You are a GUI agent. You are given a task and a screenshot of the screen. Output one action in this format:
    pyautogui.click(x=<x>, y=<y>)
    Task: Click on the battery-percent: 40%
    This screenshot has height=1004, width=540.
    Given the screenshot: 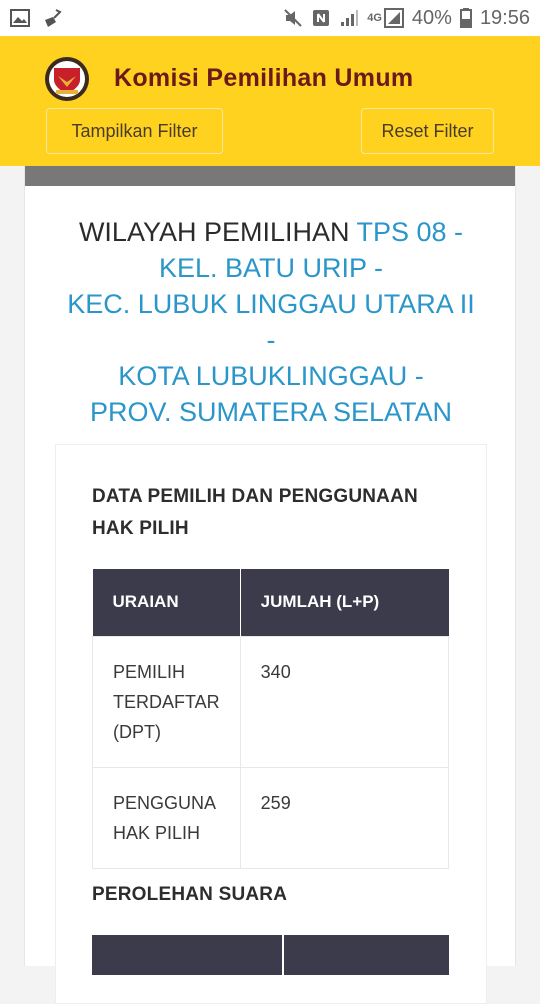 What is the action you would take?
    pyautogui.click(x=431, y=17)
    